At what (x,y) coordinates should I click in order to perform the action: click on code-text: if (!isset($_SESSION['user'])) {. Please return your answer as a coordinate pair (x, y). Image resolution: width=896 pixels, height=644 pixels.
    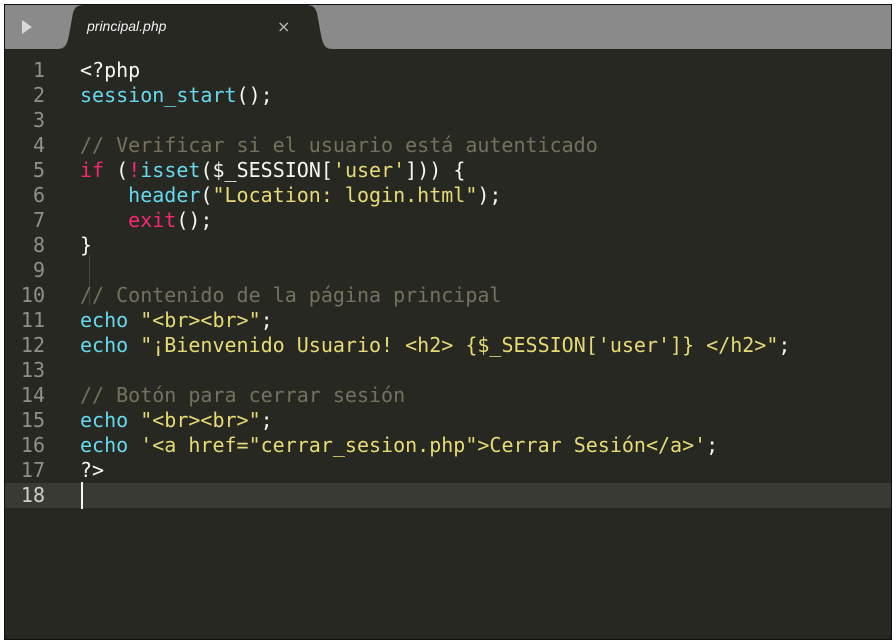
    Looking at the image, I should click on (272, 170).